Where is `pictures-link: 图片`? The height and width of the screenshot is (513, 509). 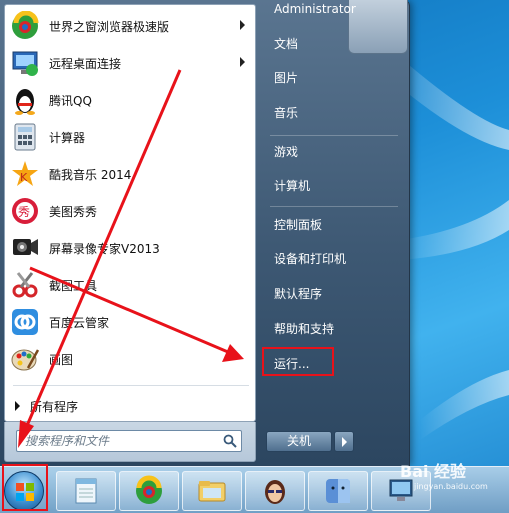 pictures-link: 图片 is located at coordinates (333, 78).